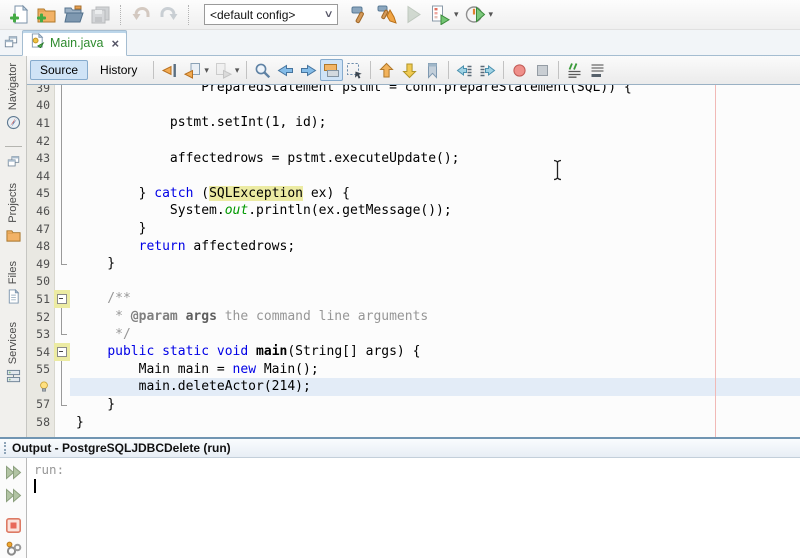  Describe the element at coordinates (475, 15) in the screenshot. I see `profile-project-button` at that location.